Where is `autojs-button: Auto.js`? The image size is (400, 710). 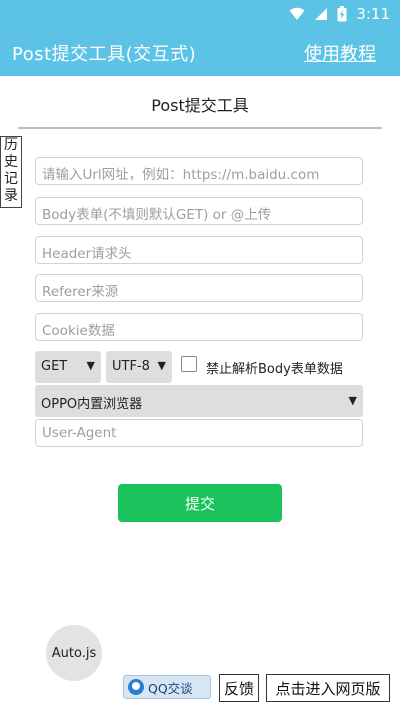 autojs-button: Auto.js is located at coordinates (74, 653).